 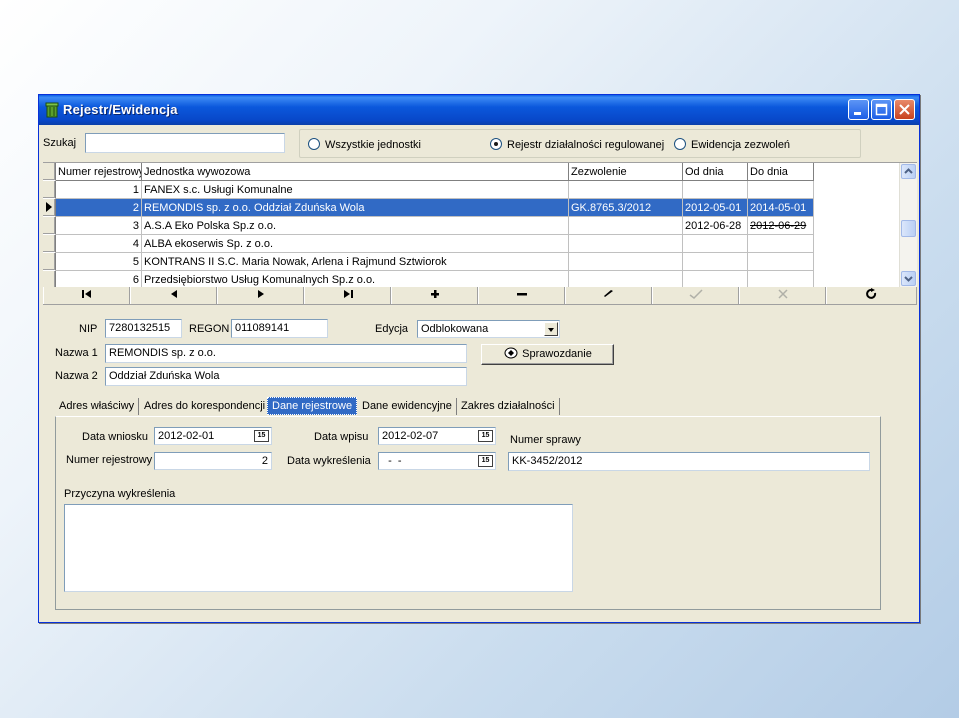 I want to click on nav-prior-button, so click(x=173, y=295).